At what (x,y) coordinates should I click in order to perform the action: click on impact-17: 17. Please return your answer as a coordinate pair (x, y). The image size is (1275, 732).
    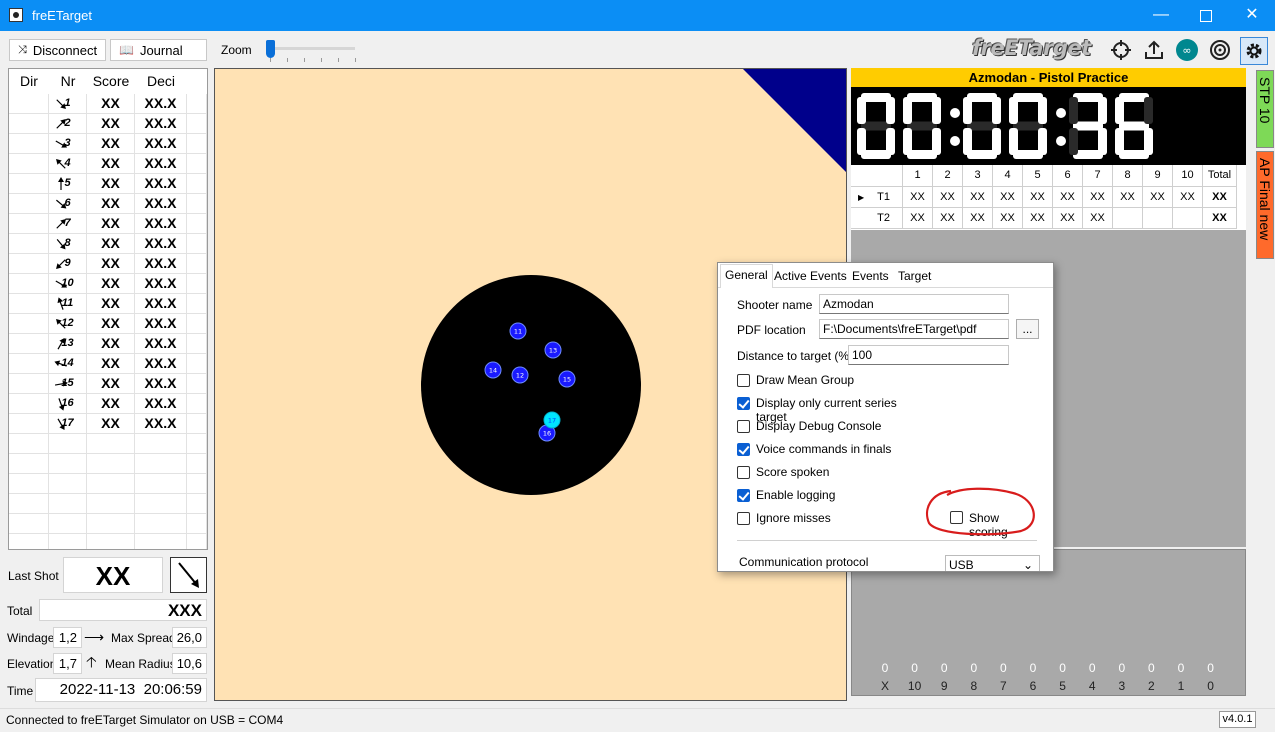
    Looking at the image, I should click on (552, 420).